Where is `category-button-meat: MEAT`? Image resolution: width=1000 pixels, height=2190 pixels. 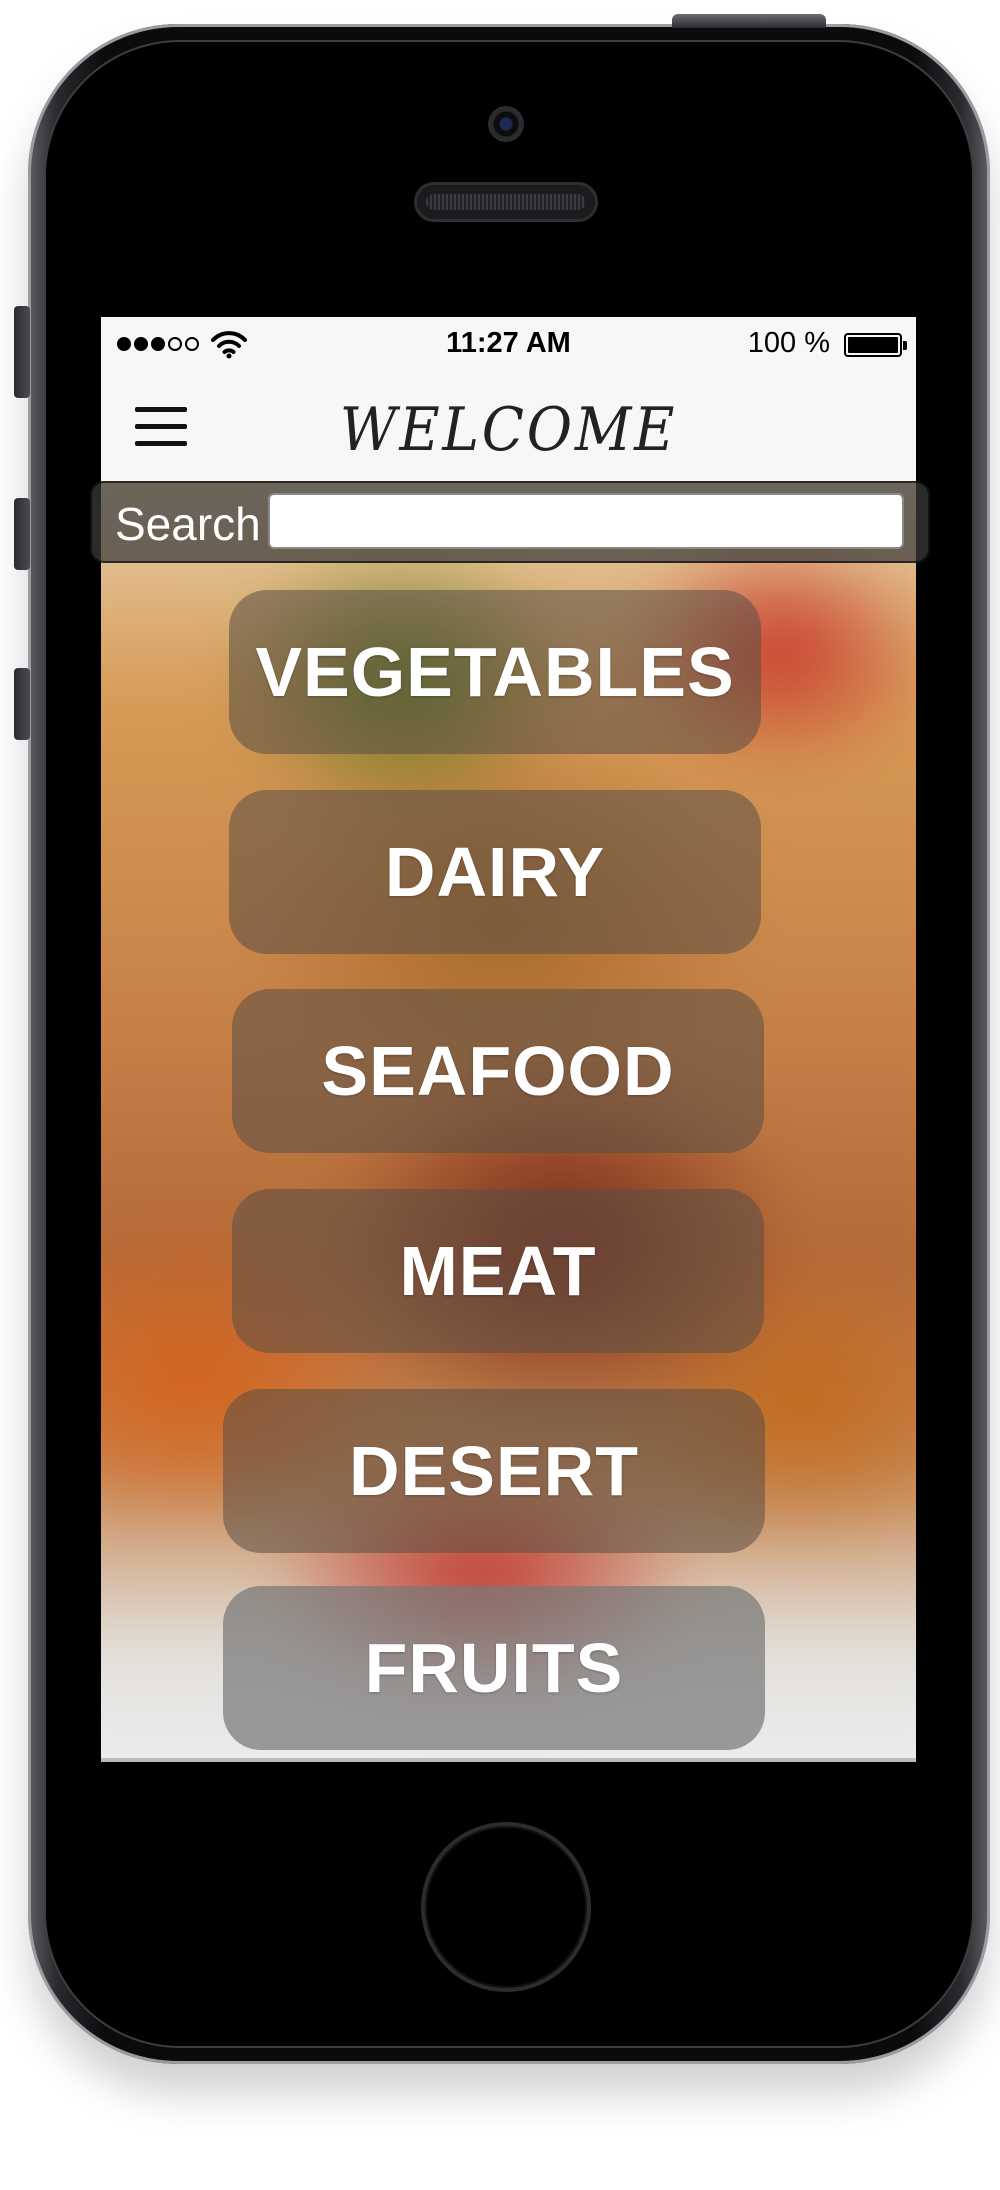
category-button-meat: MEAT is located at coordinates (498, 1271).